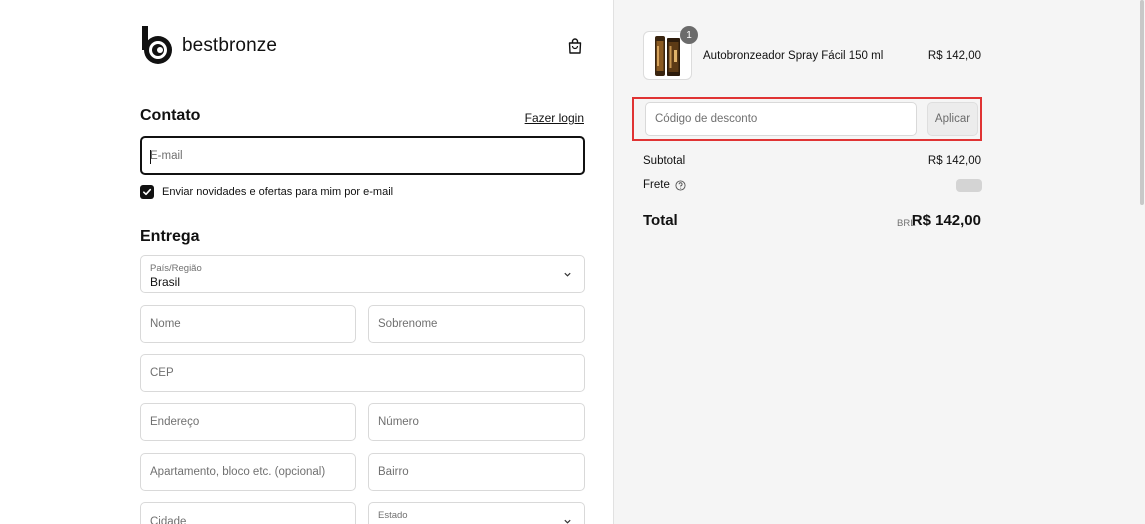  I want to click on check-icon, so click(147, 192).